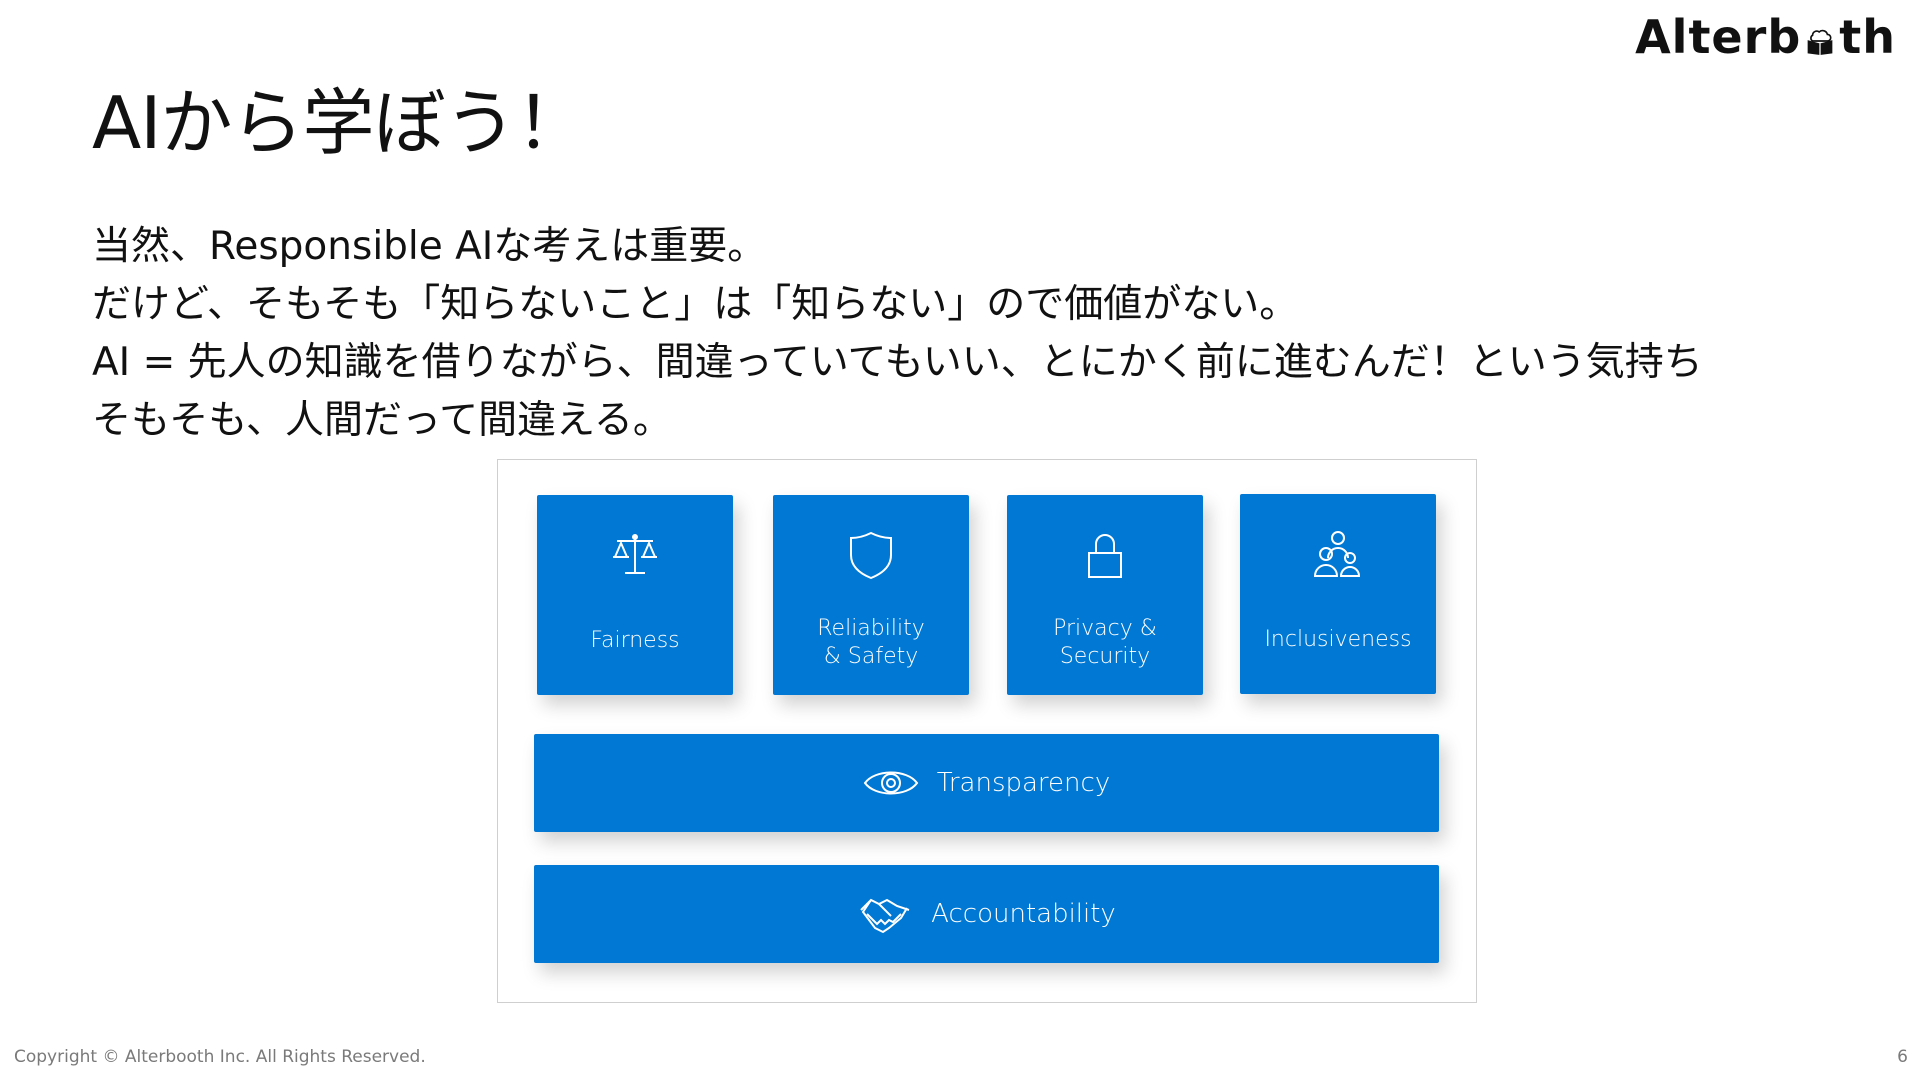  Describe the element at coordinates (1718, 37) in the screenshot. I see `logo-text-left: Alterb` at that location.